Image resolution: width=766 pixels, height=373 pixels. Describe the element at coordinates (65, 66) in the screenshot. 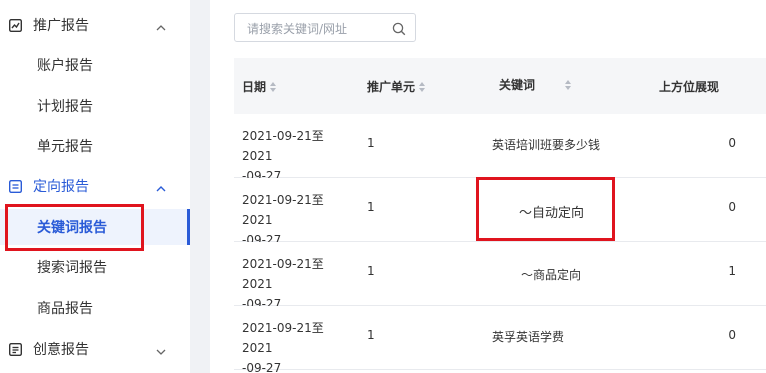

I see `sidebar-item-label: 账户报告` at that location.